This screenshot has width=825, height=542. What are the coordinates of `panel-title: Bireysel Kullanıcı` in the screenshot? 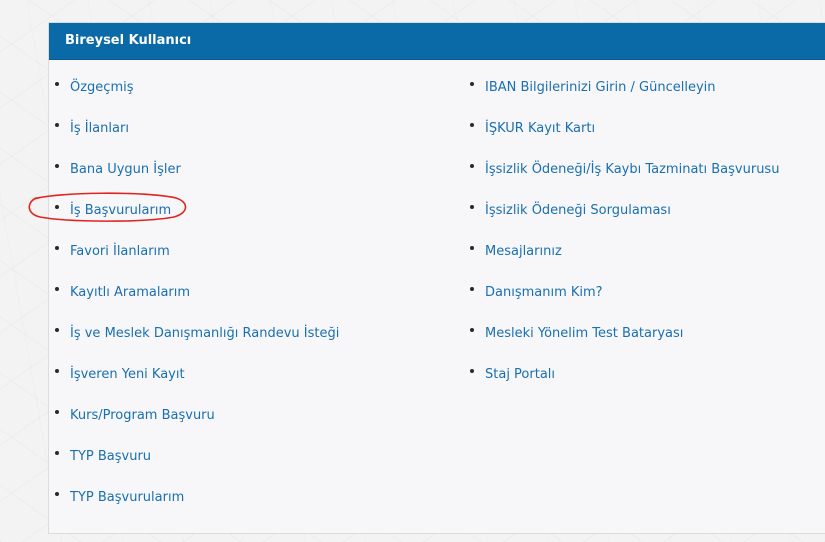 It's located at (128, 40).